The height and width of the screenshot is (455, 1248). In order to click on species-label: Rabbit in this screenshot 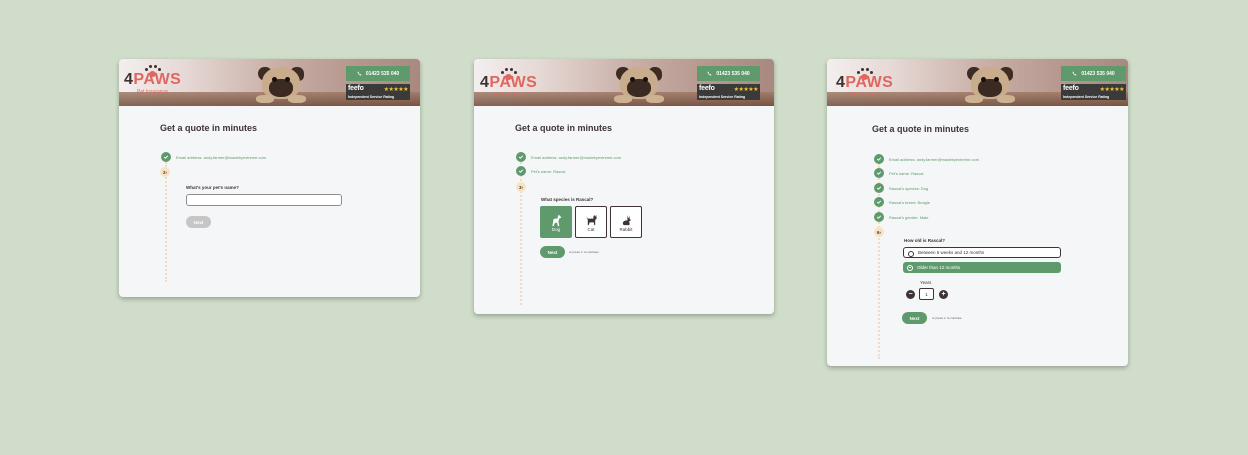, I will do `click(626, 229)`.